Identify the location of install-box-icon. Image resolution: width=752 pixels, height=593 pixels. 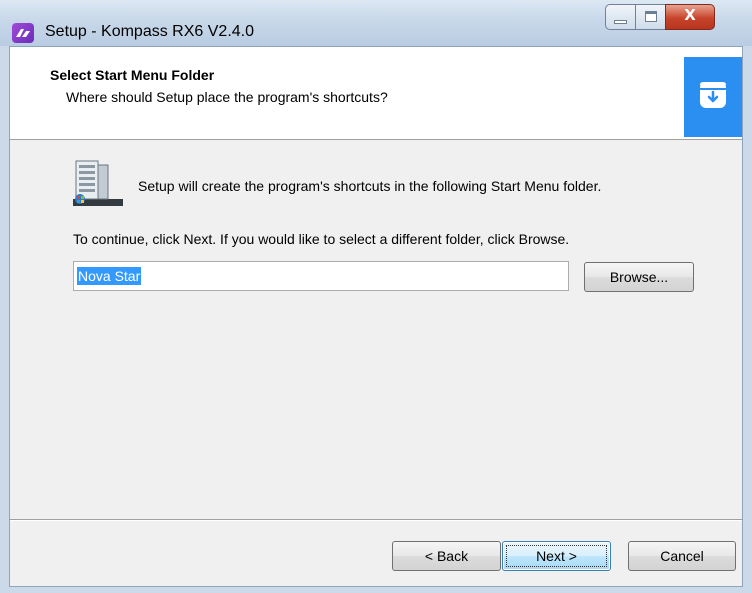
(713, 97).